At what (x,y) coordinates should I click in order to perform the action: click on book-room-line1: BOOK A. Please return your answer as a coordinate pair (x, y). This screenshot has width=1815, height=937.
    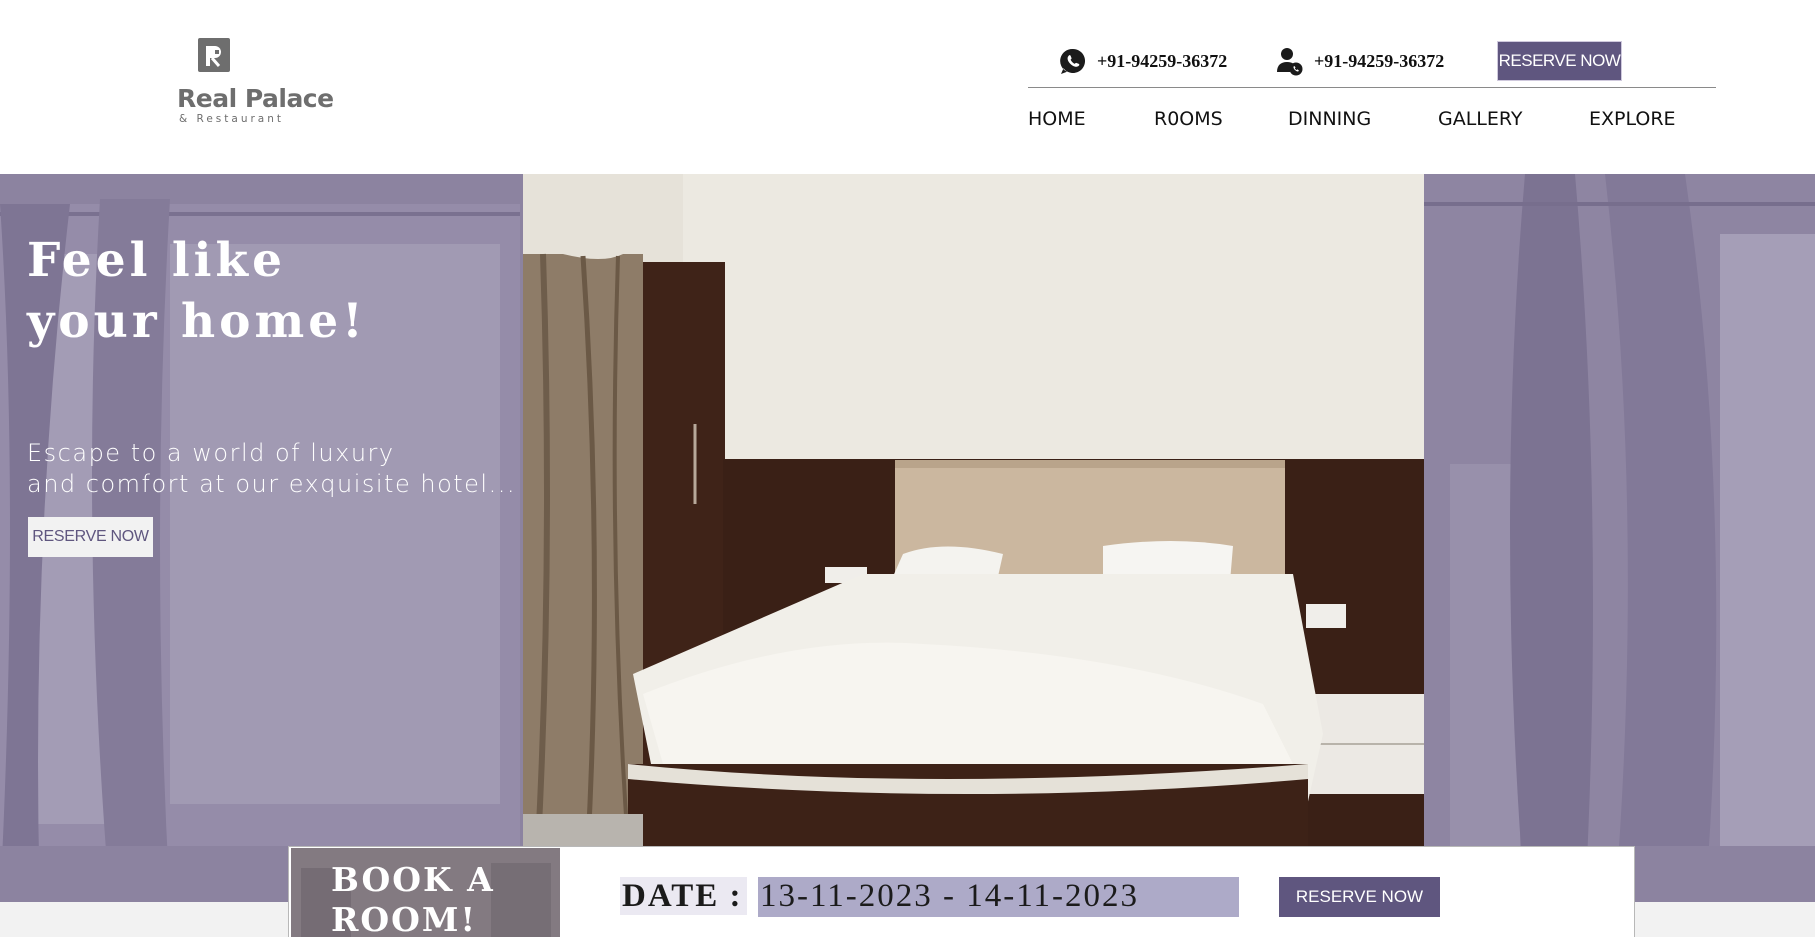
    Looking at the image, I should click on (413, 879).